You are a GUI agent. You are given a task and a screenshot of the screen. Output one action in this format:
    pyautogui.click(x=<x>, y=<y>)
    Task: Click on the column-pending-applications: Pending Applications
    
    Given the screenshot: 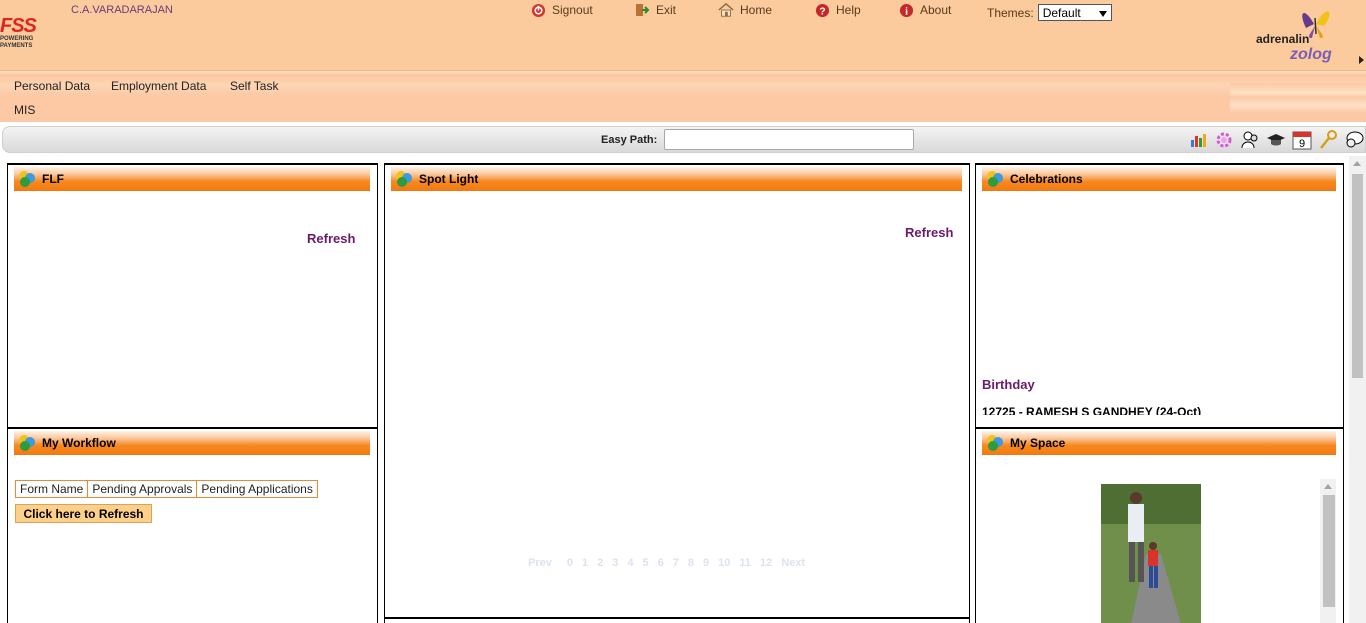 What is the action you would take?
    pyautogui.click(x=257, y=489)
    